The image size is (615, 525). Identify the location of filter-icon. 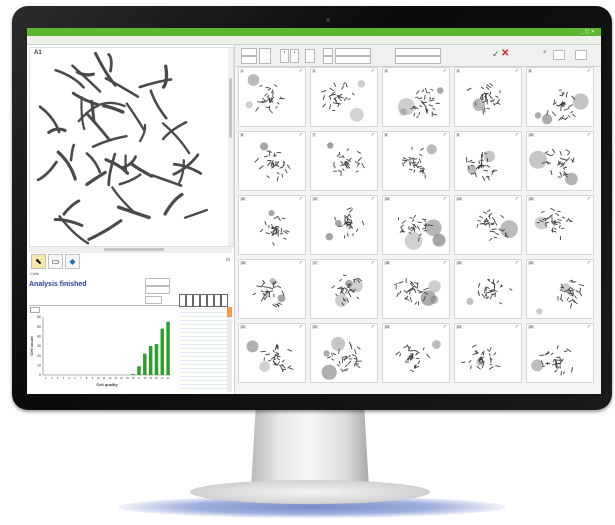
(328, 60).